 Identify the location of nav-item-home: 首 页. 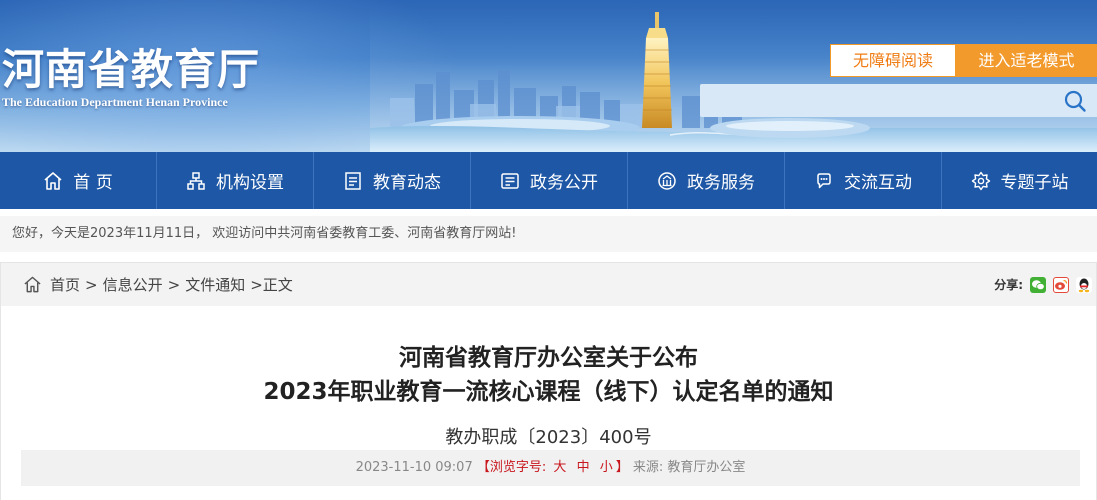
(78, 180).